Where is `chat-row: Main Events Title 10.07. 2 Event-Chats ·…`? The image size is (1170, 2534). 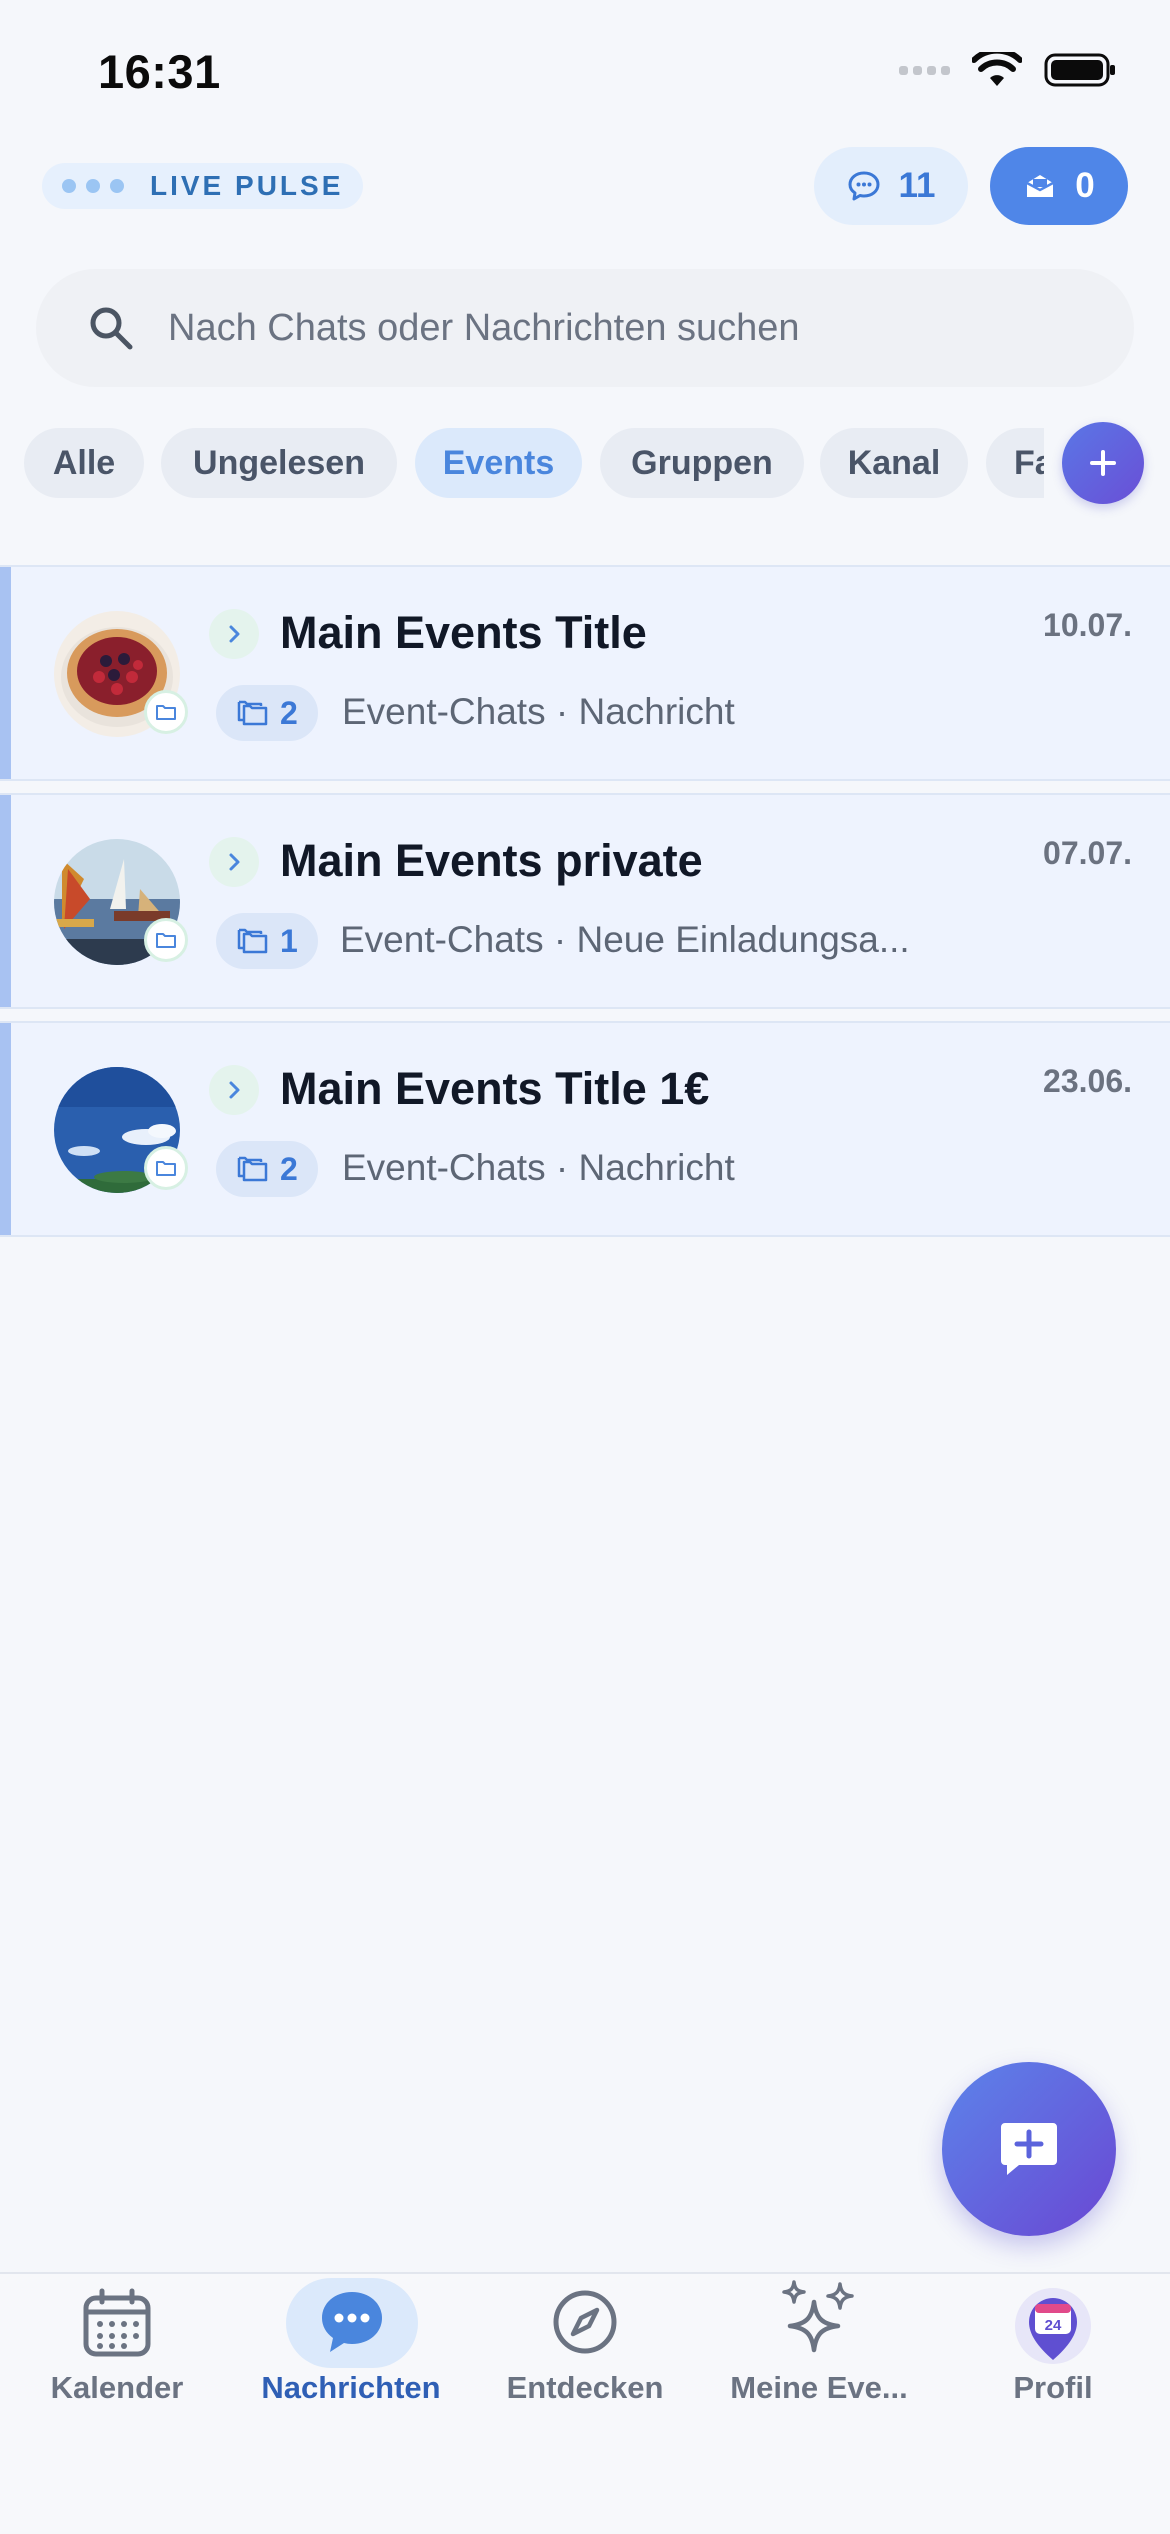 chat-row: Main Events Title 10.07. 2 Event-Chats ·… is located at coordinates (585, 673).